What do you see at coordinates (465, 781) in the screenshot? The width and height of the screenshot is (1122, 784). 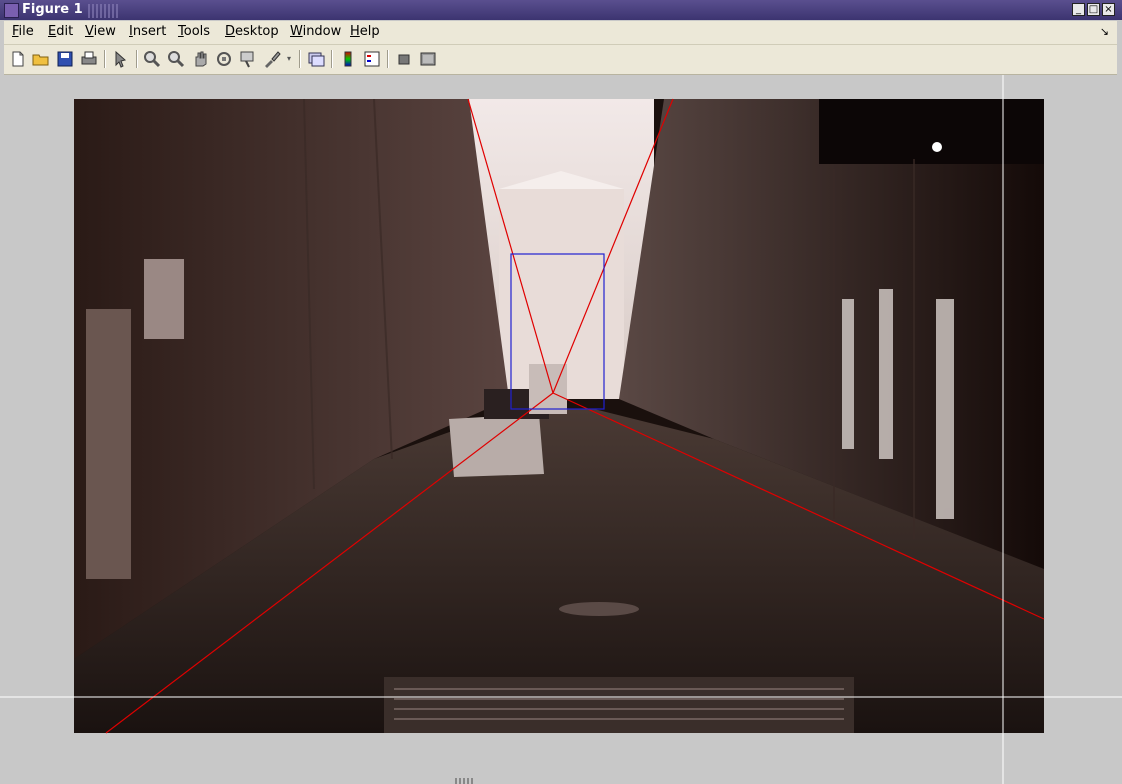 I see `resize-grip` at bounding box center [465, 781].